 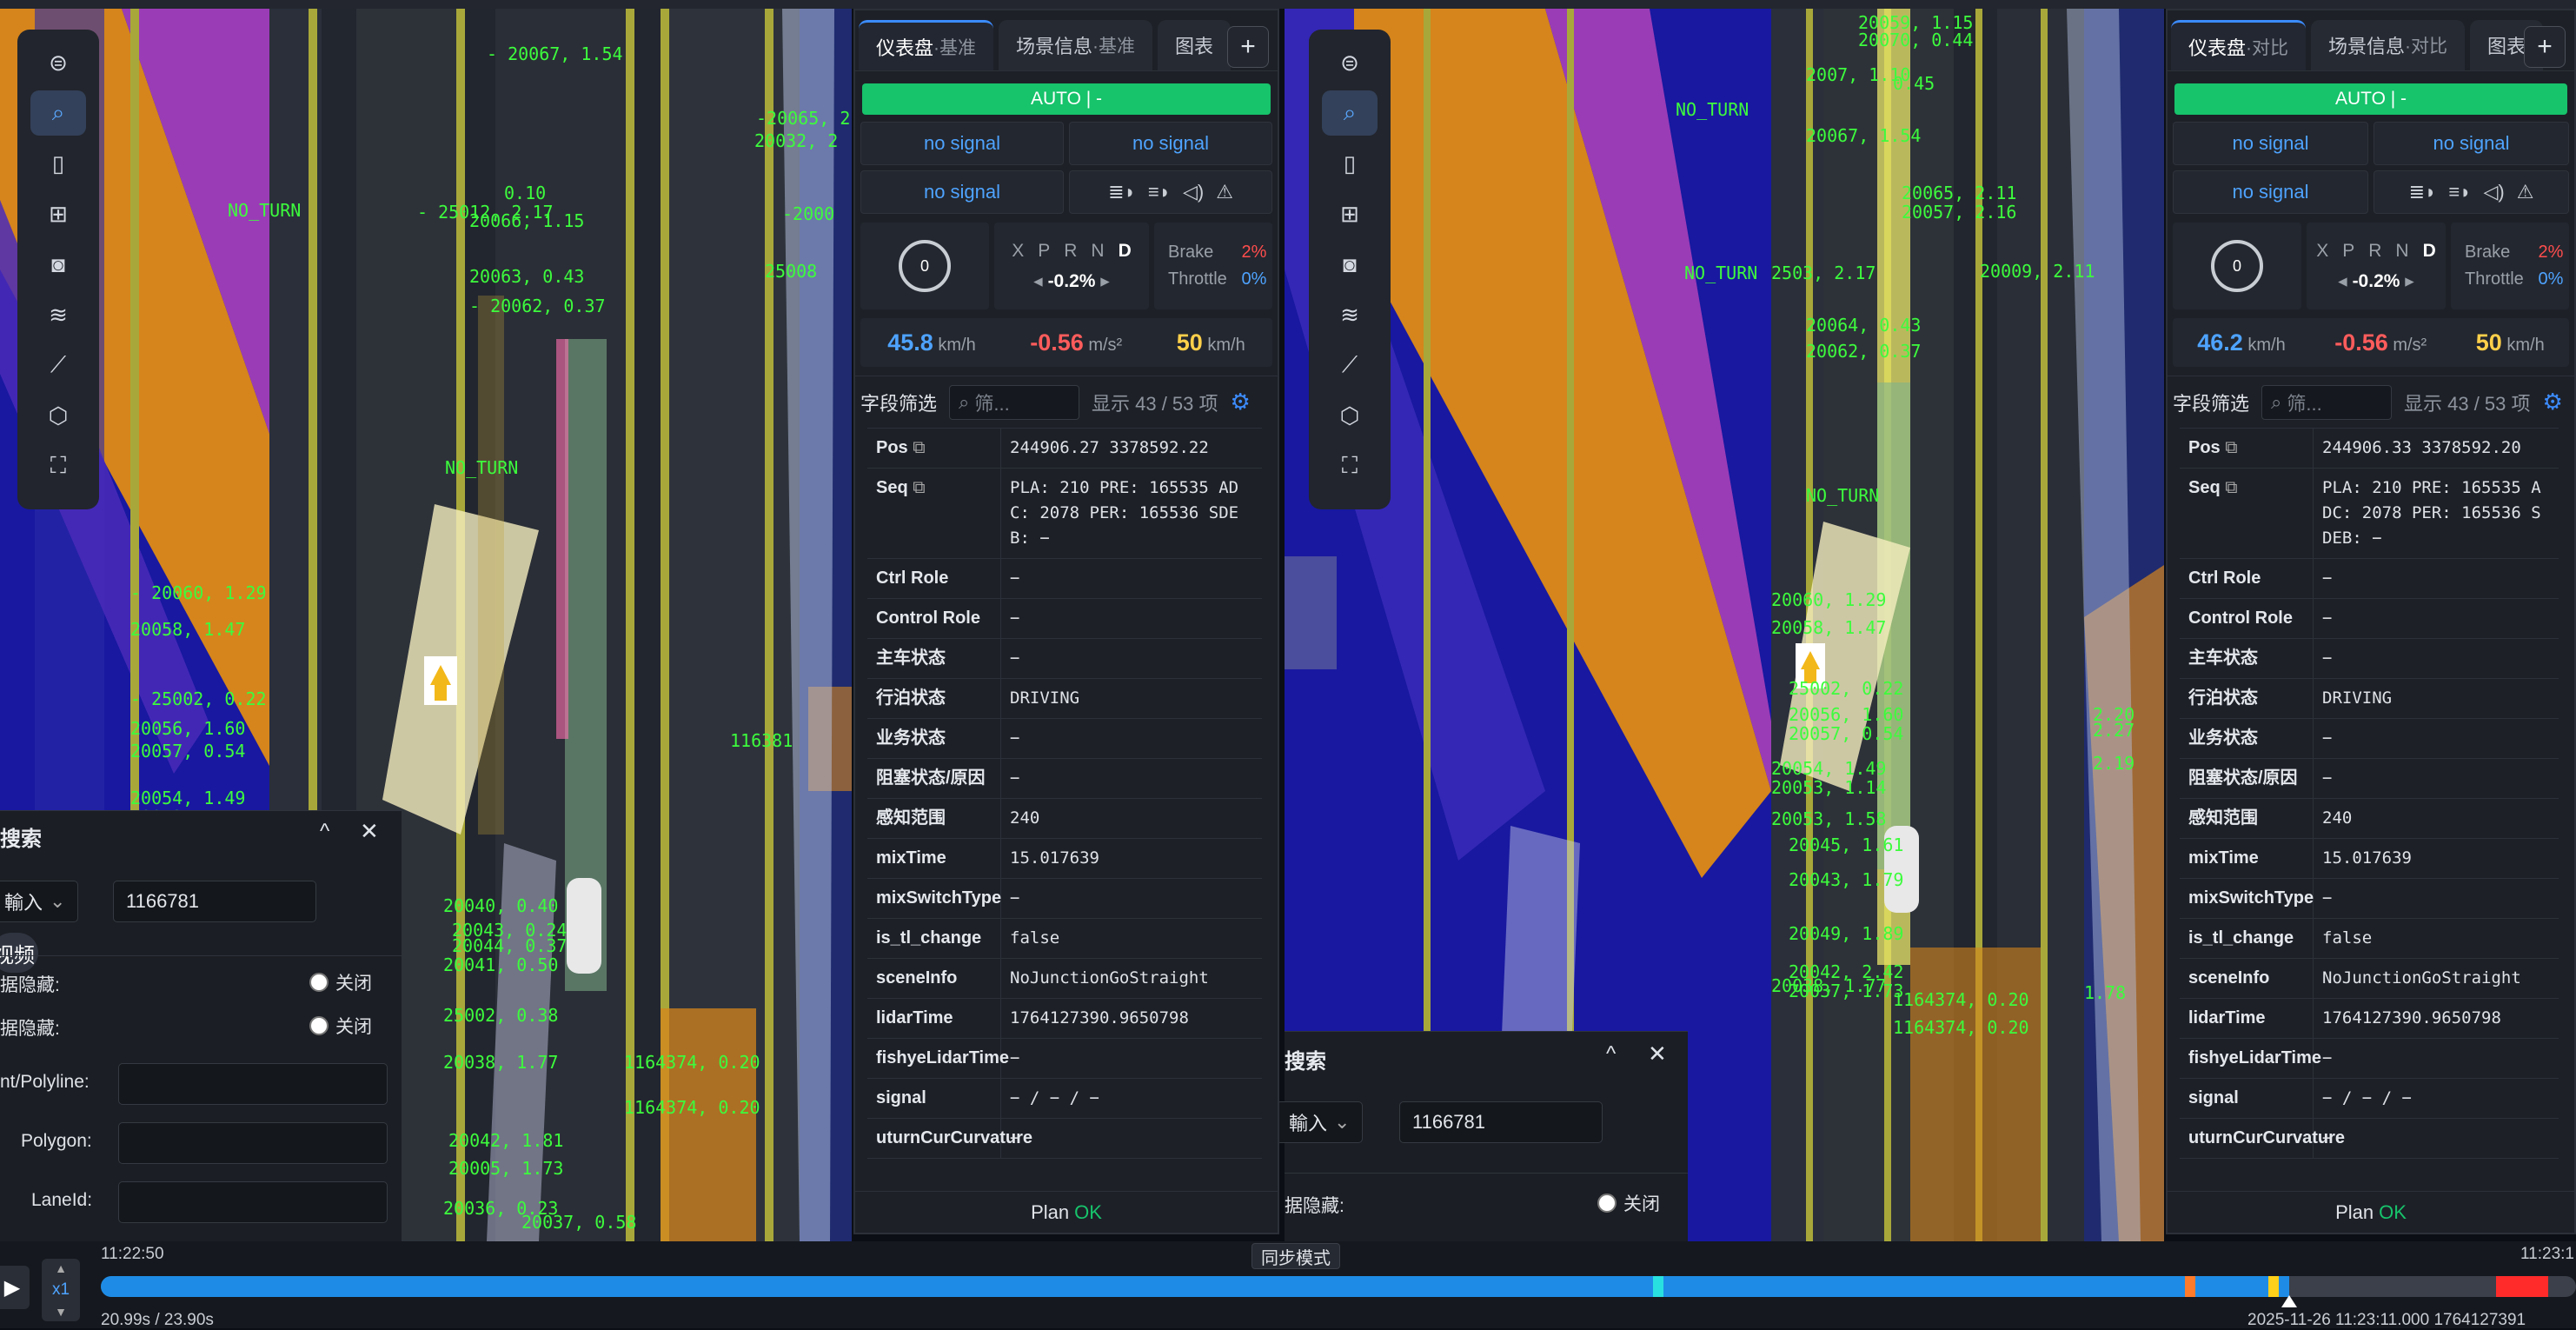 I want to click on field-value: 240, so click(x=1025, y=818).